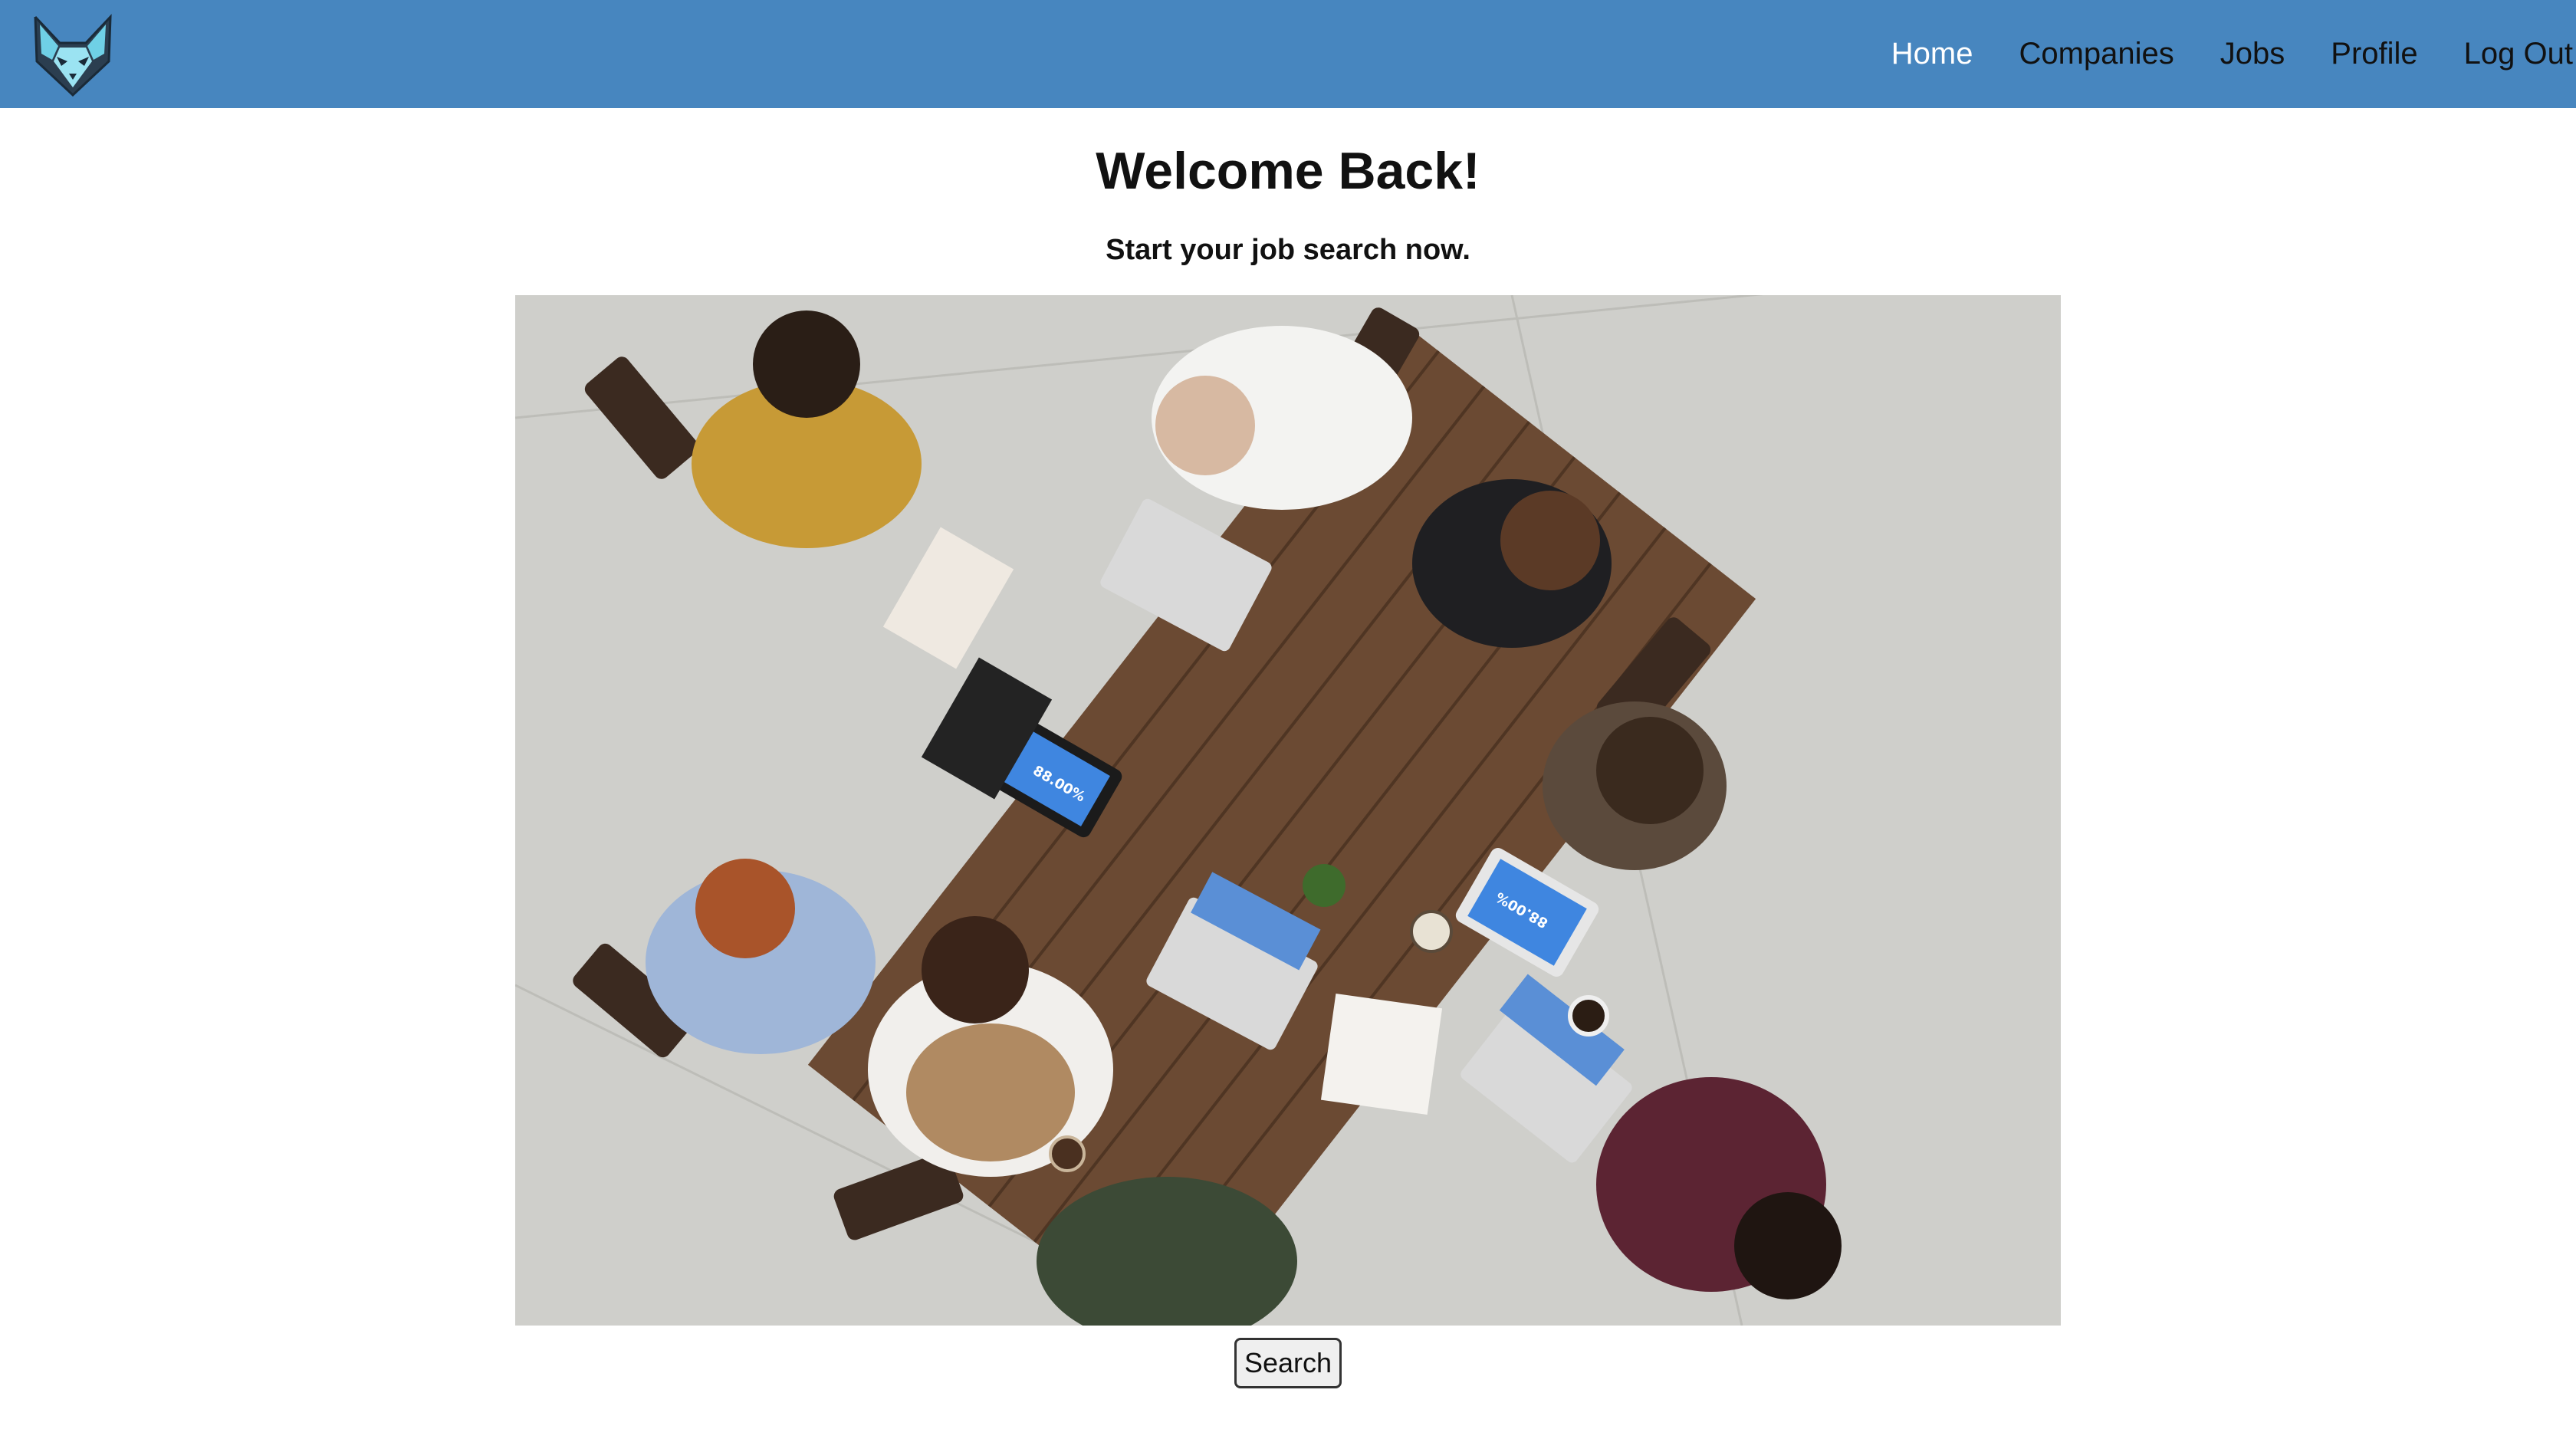 This screenshot has width=2576, height=1439. What do you see at coordinates (2374, 54) in the screenshot?
I see `nav-link-profile: Profile` at bounding box center [2374, 54].